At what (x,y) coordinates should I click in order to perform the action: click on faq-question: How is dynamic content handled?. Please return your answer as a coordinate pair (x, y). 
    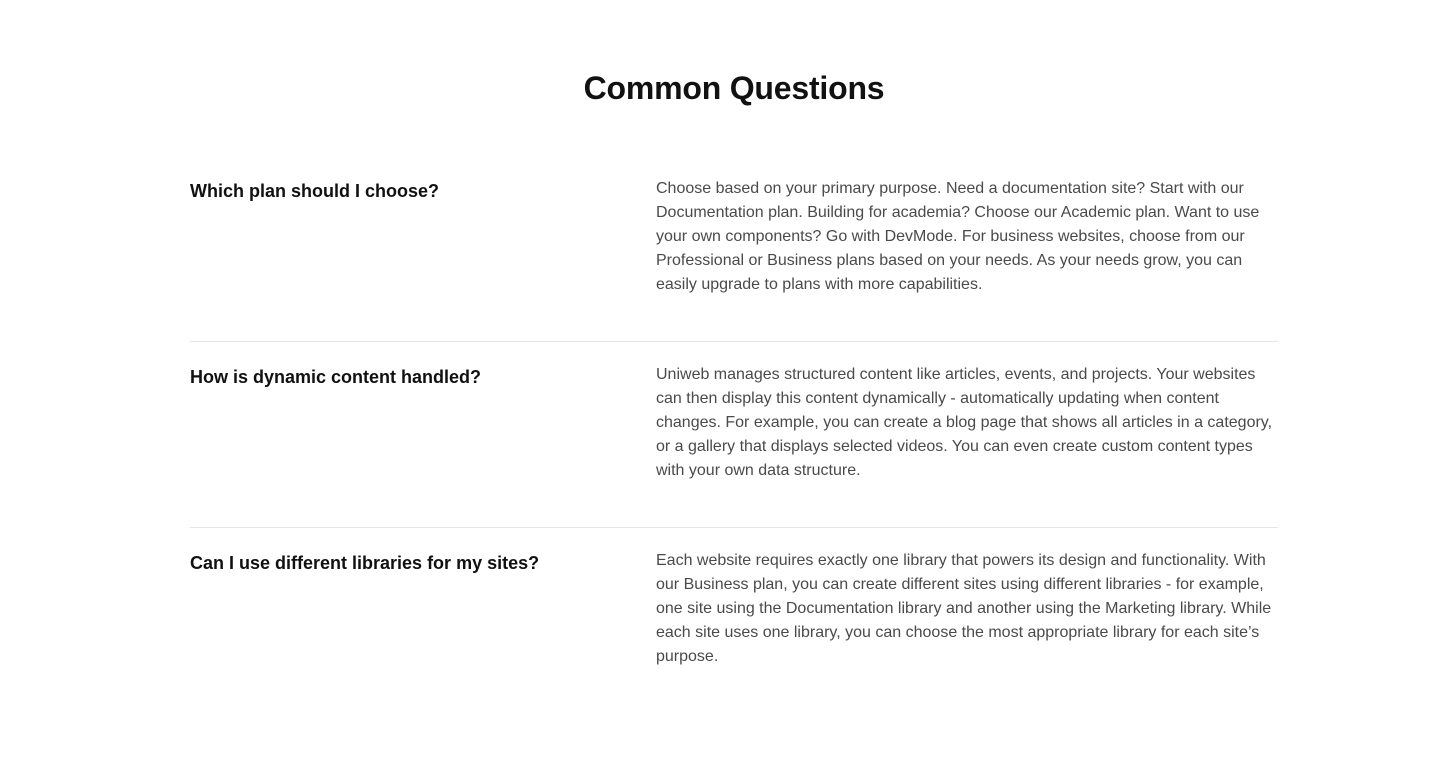
    Looking at the image, I should click on (336, 377).